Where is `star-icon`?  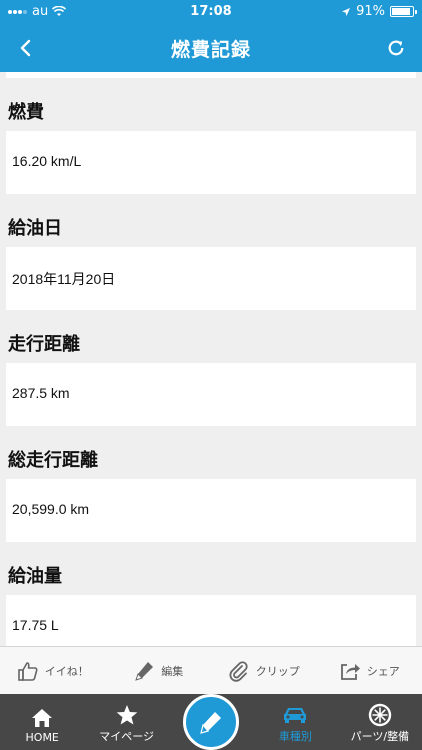
star-icon is located at coordinates (126, 715).